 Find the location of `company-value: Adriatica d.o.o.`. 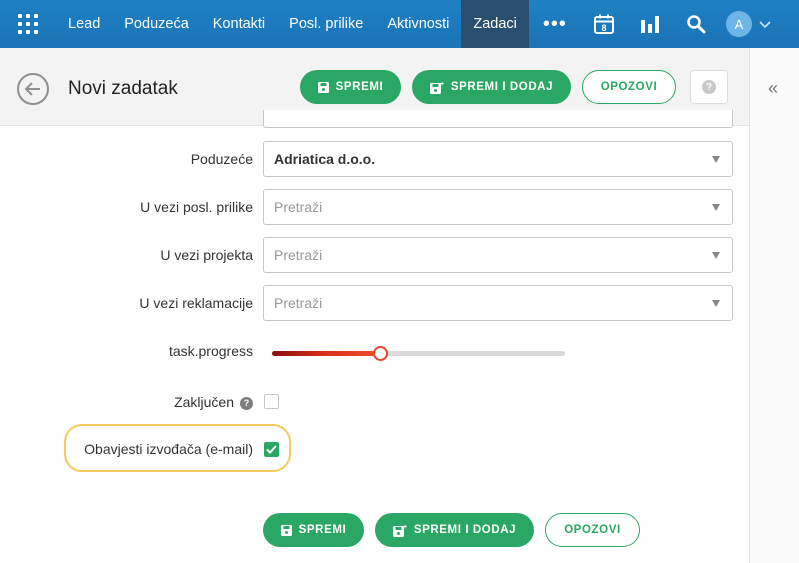

company-value: Adriatica d.o.o. is located at coordinates (325, 159).